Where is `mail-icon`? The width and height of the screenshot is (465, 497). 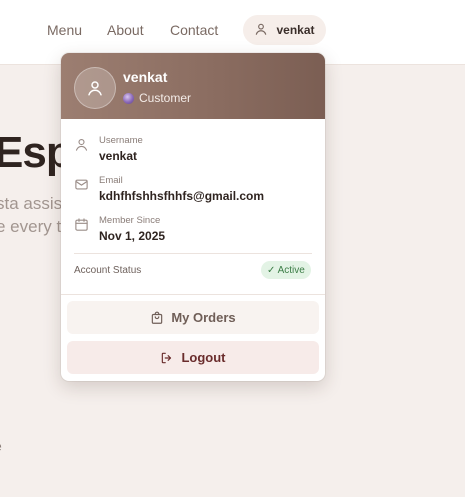 mail-icon is located at coordinates (81, 184).